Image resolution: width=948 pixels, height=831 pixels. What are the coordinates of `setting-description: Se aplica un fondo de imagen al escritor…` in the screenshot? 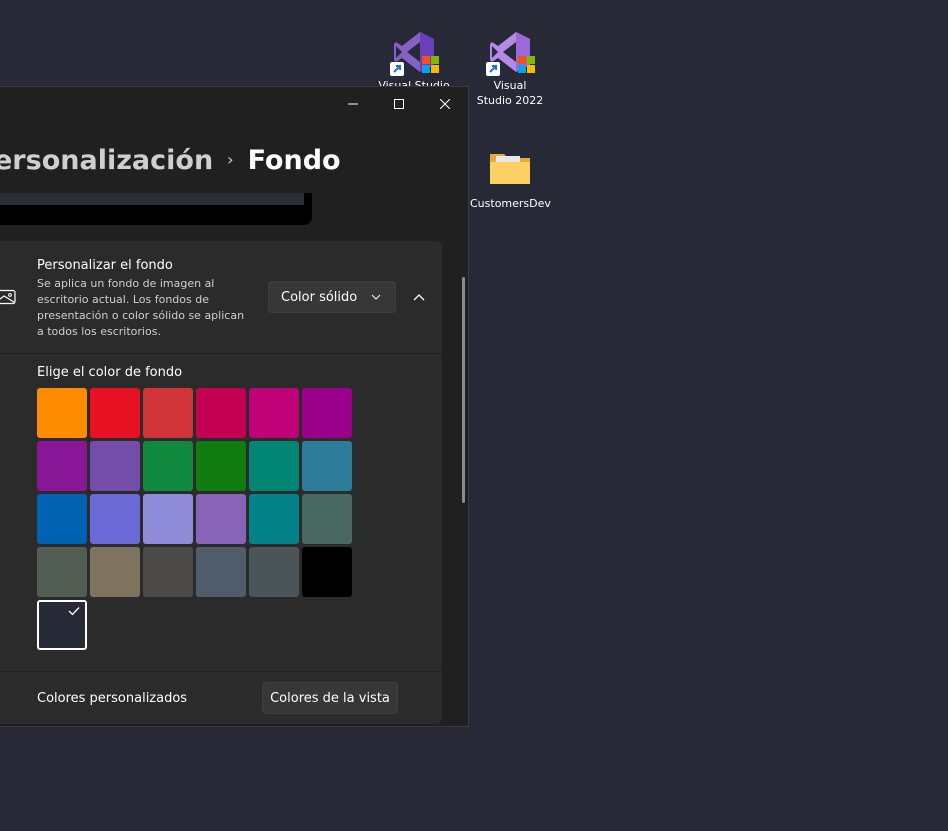 It's located at (141, 307).